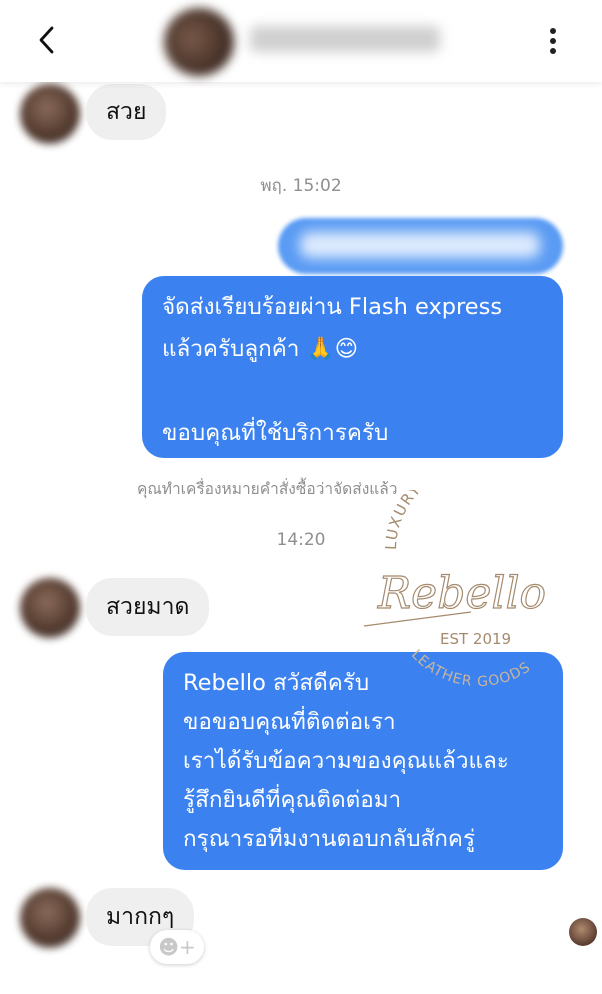  I want to click on message-line: เราได้รับข้อความของคุณแล้วและ, so click(346, 761).